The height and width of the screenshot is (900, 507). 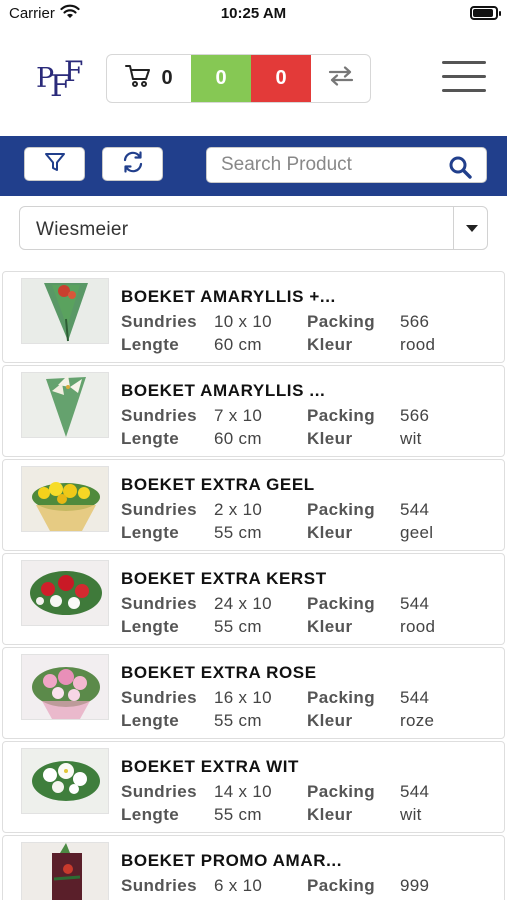 What do you see at coordinates (61, 79) in the screenshot?
I see `company-logo: P F F` at bounding box center [61, 79].